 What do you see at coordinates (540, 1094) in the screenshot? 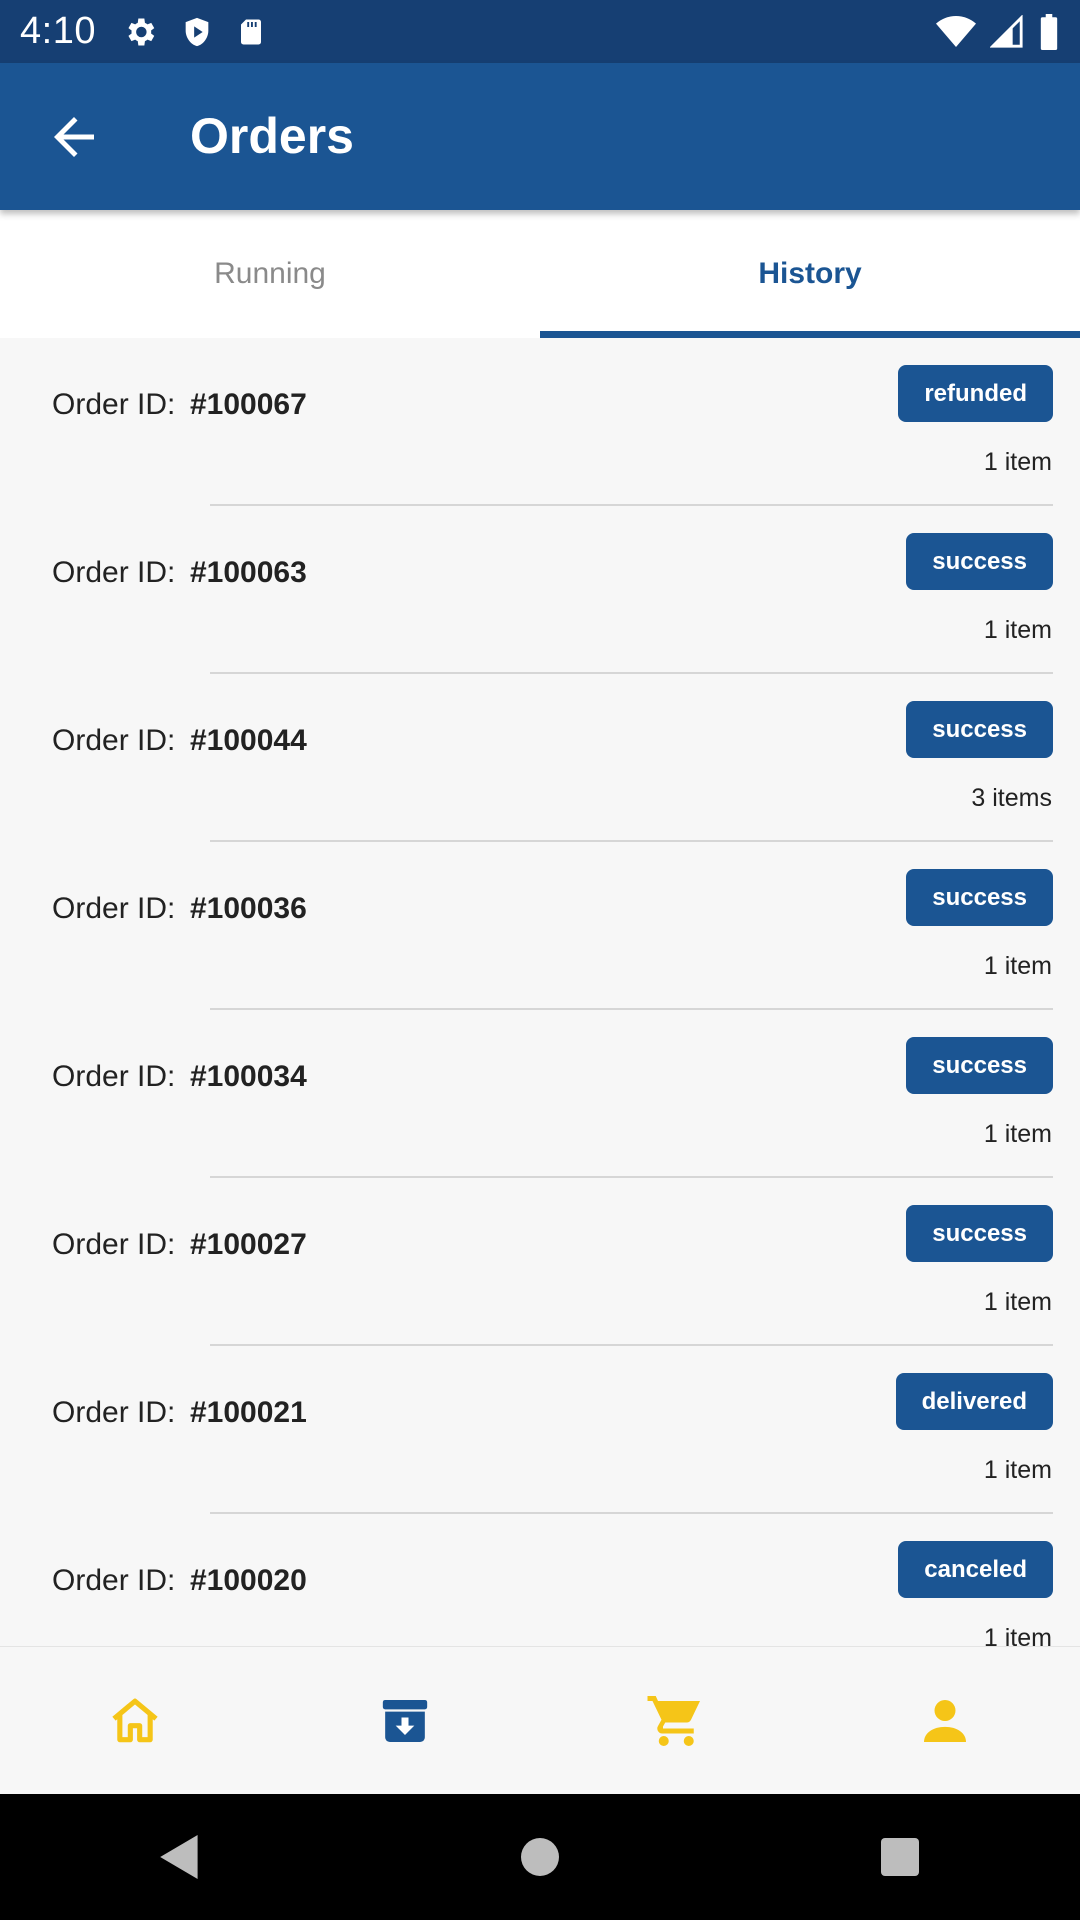
I see `list-item: Order ID: #100034 success 1 item` at bounding box center [540, 1094].